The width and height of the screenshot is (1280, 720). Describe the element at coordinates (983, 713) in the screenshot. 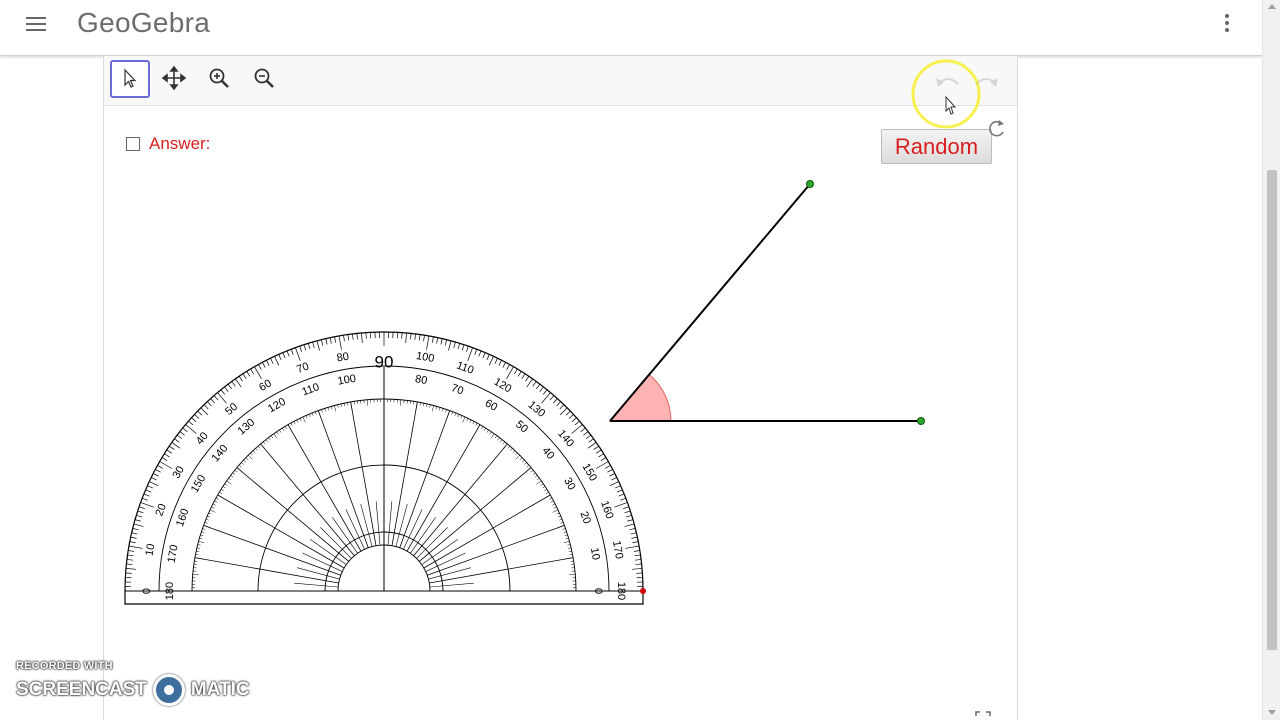

I see `fullscreen-icon` at that location.